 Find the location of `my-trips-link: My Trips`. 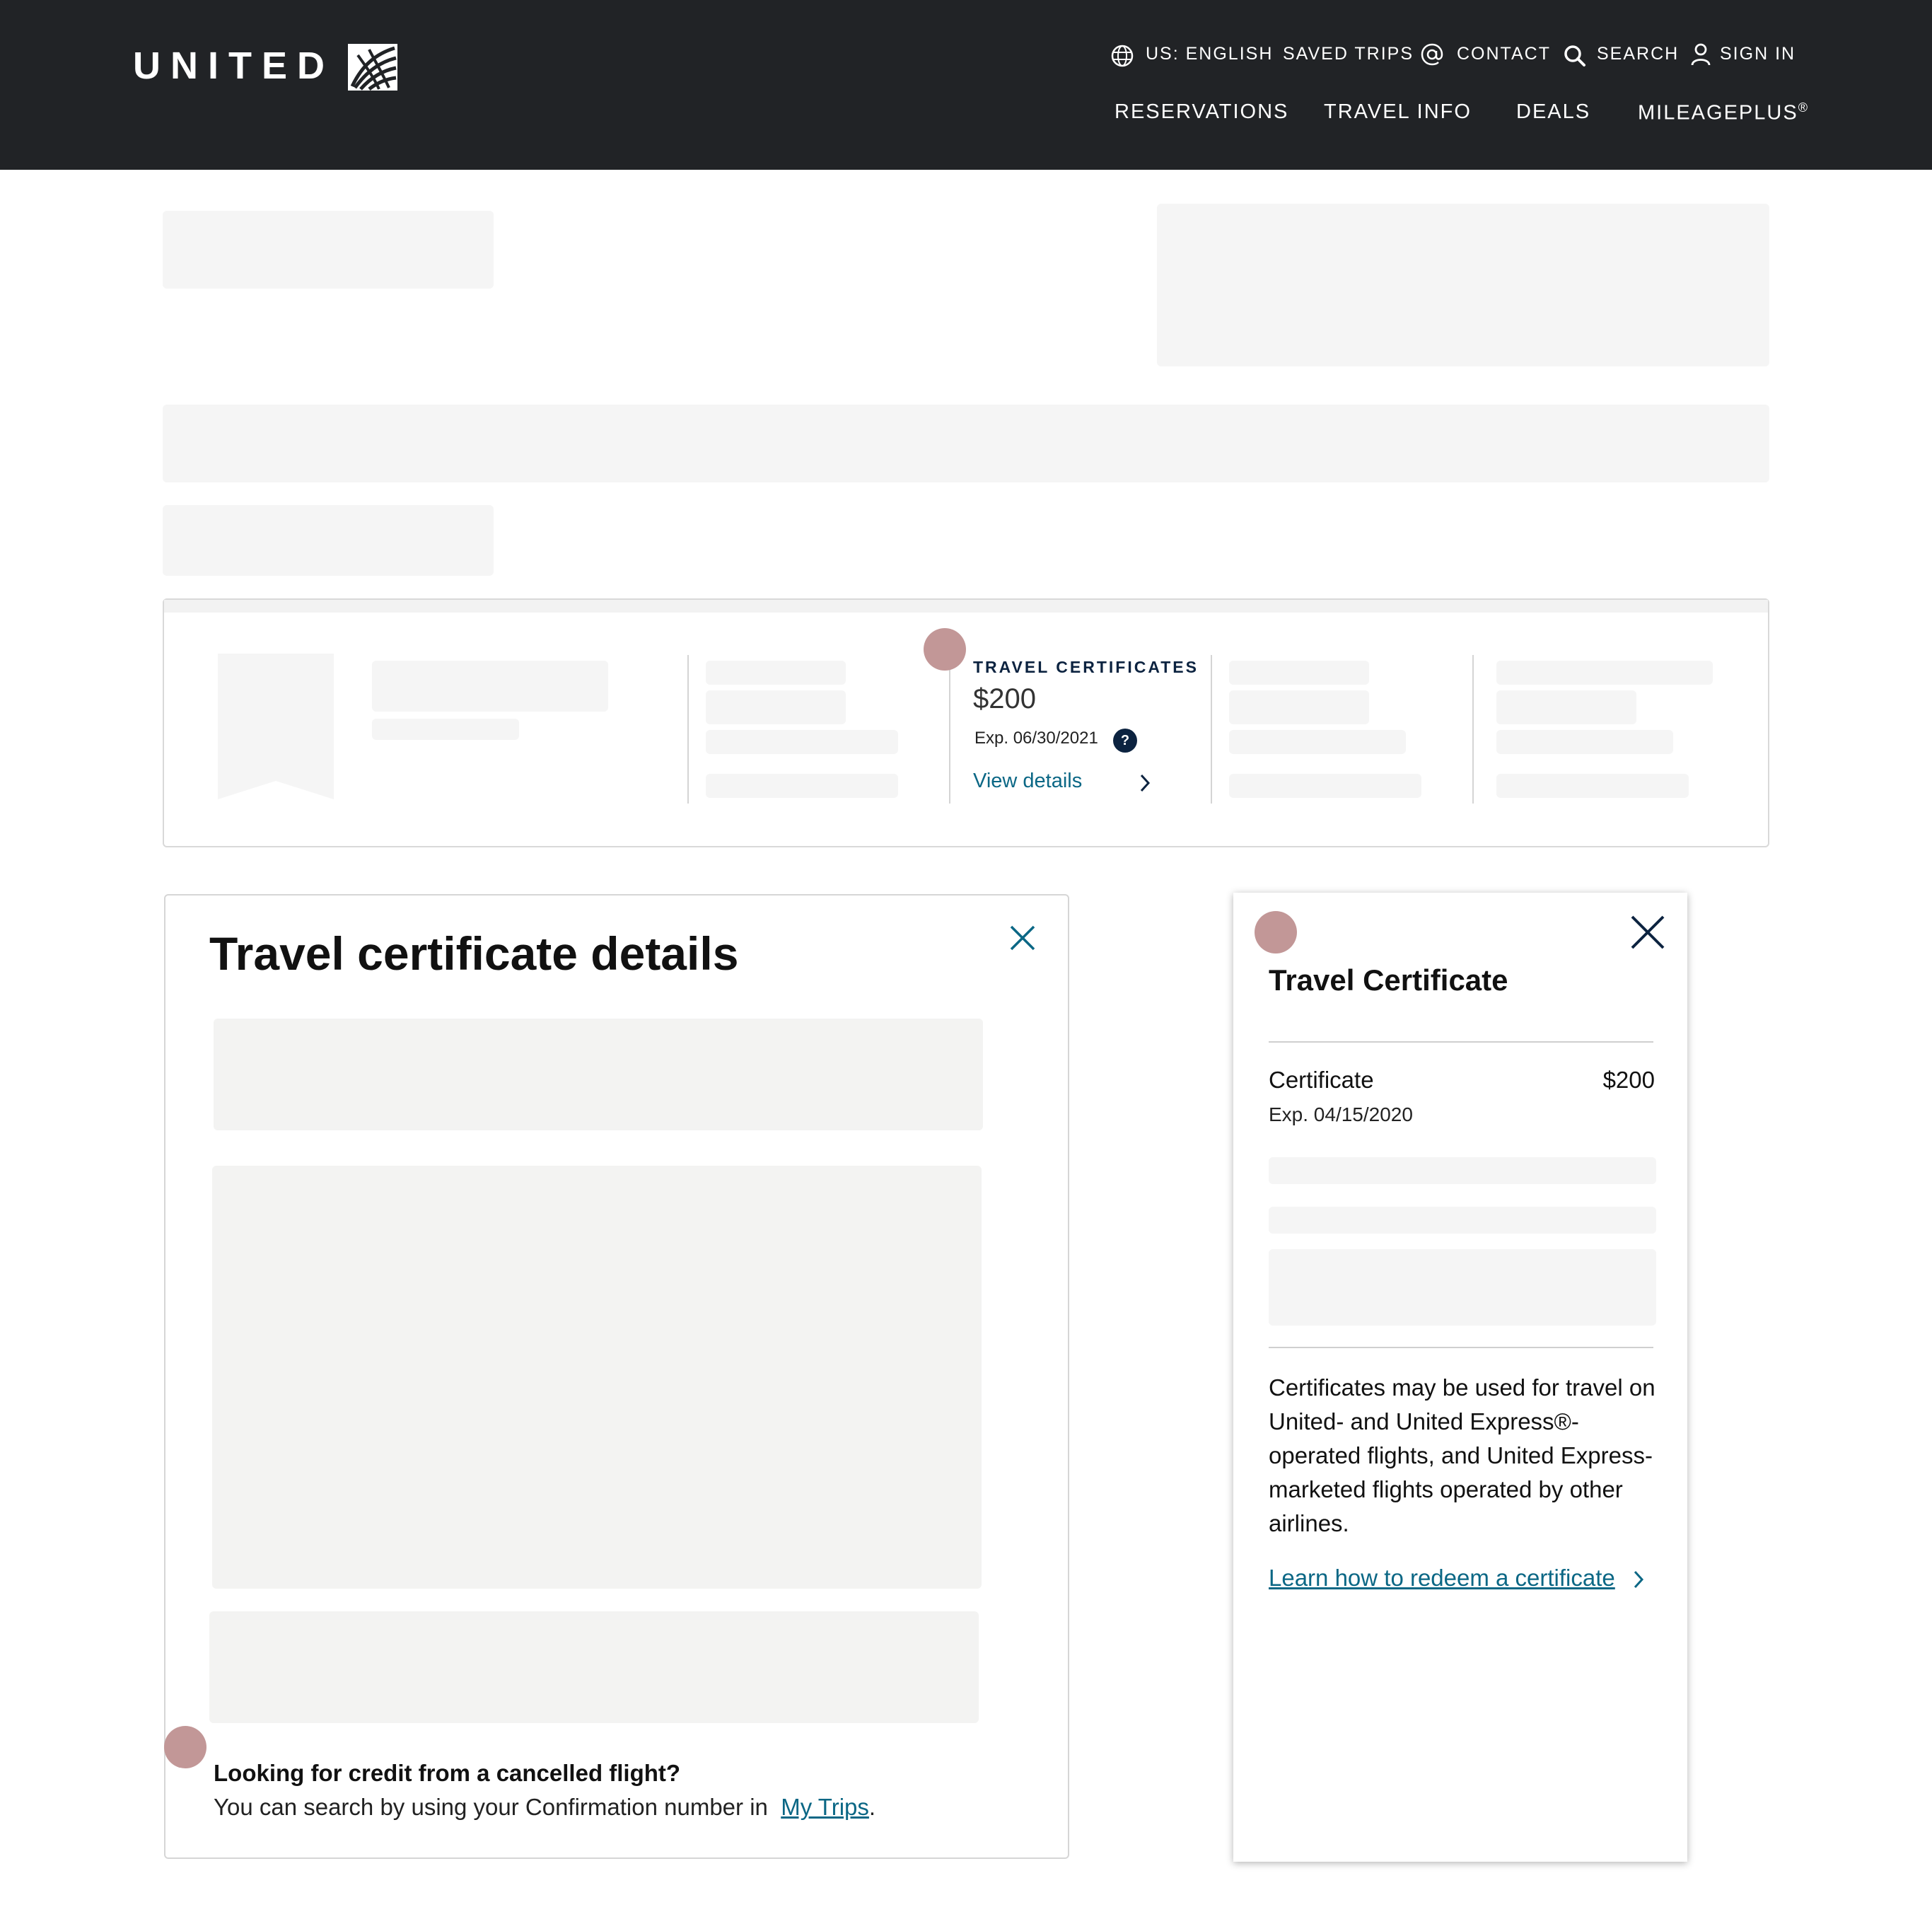

my-trips-link: My Trips is located at coordinates (825, 1807).